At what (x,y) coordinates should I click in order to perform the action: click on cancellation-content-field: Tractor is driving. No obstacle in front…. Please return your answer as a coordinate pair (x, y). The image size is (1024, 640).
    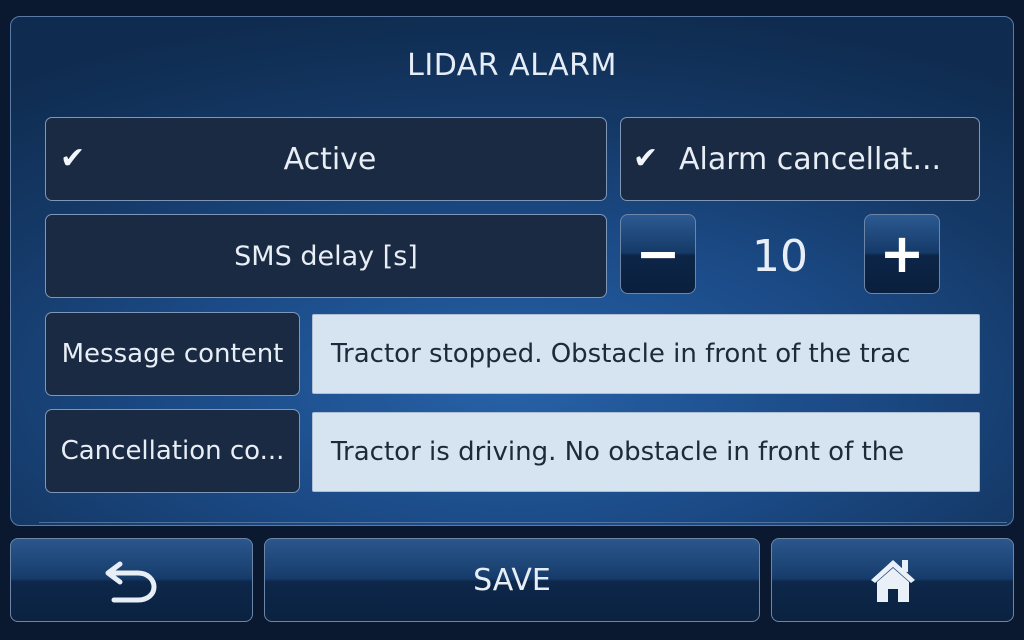
    Looking at the image, I should click on (646, 452).